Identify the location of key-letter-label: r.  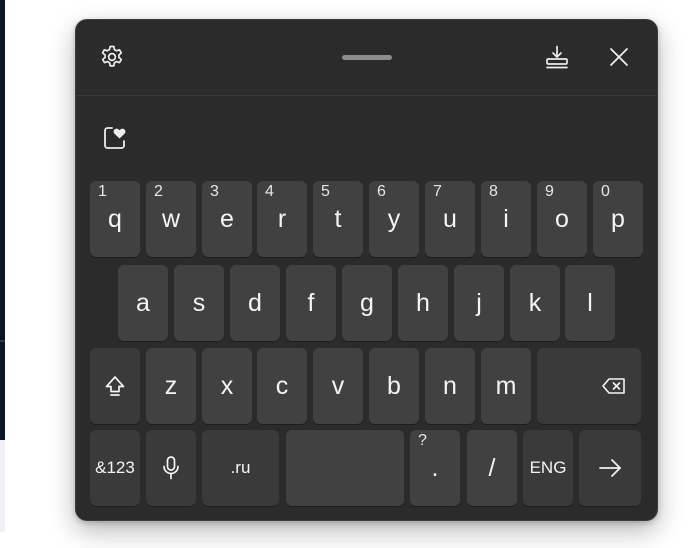
(282, 218).